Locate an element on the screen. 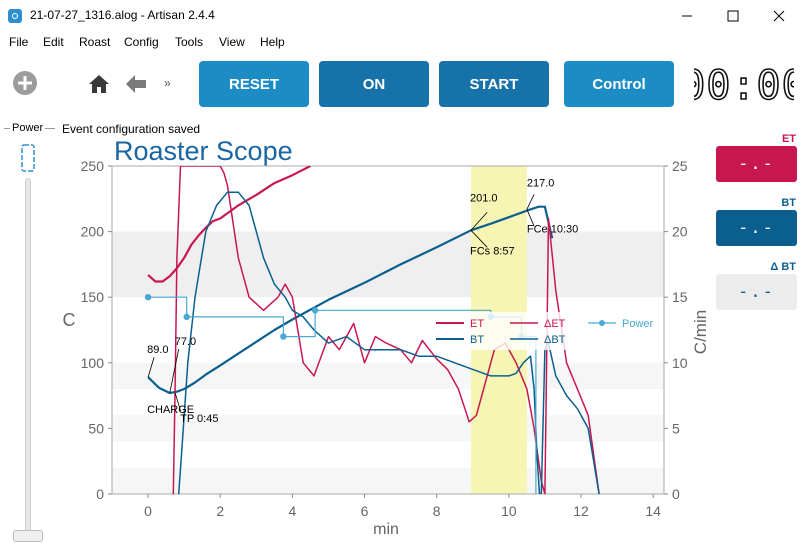 Image resolution: width=802 pixels, height=549 pixels. x-tick-label: 0 is located at coordinates (148, 511).